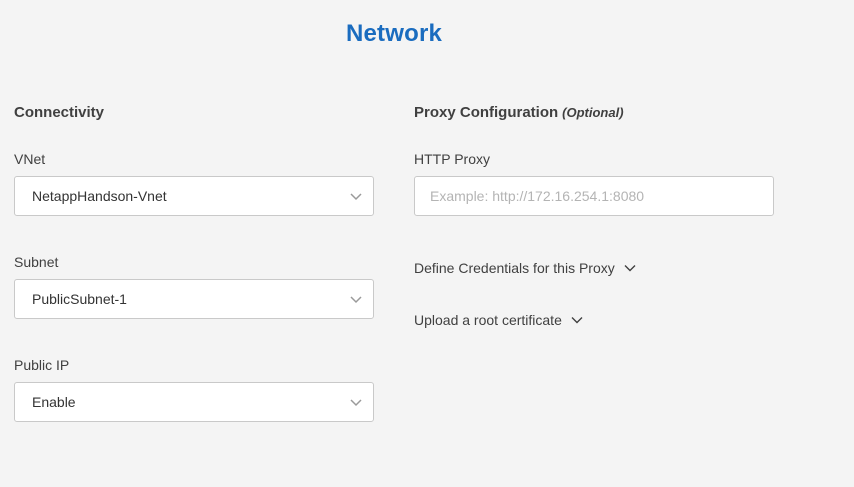 The image size is (854, 487). I want to click on define-credentials-label: Define Credentials for this Proxy, so click(514, 268).